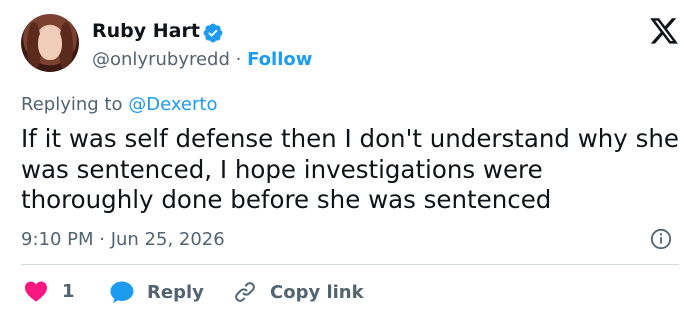 The height and width of the screenshot is (318, 700). What do you see at coordinates (172, 104) in the screenshot?
I see `reply-mention-link: @Dexerto` at bounding box center [172, 104].